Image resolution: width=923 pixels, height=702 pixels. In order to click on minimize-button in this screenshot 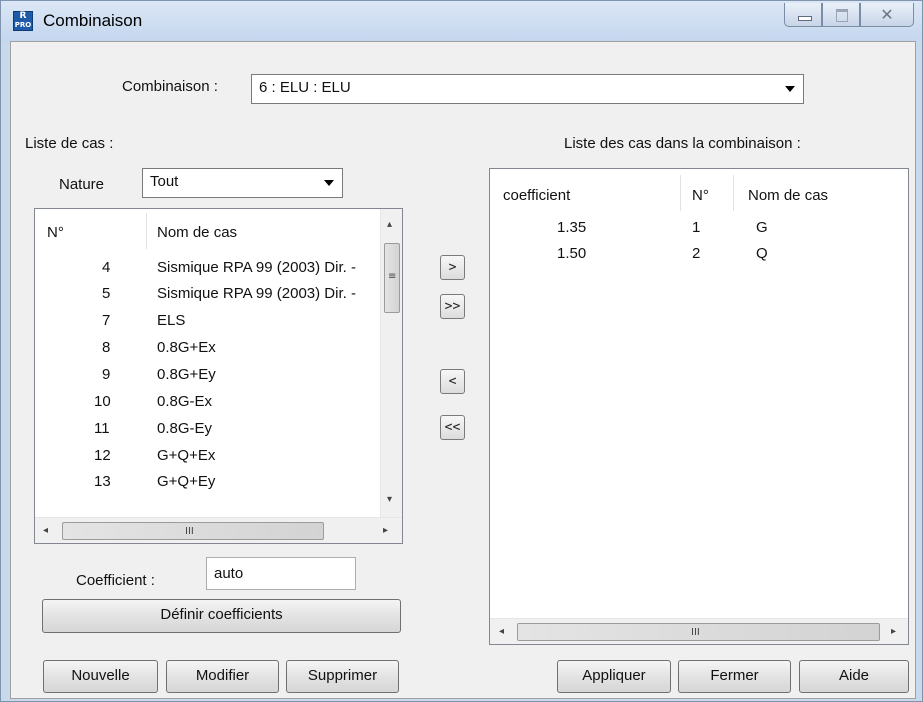, I will do `click(803, 15)`.